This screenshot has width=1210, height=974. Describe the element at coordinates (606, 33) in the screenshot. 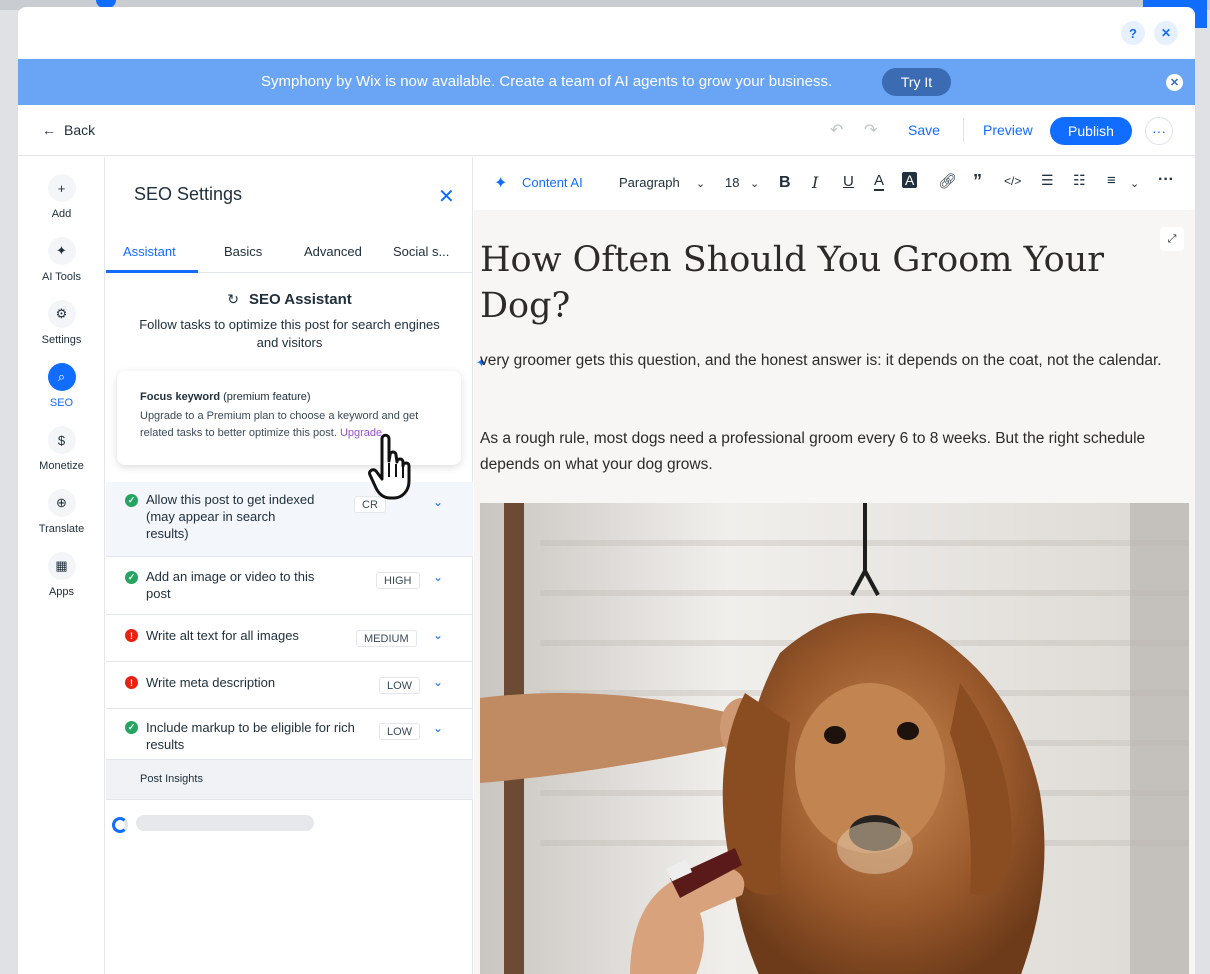

I see `modal-header: ? ✕` at that location.